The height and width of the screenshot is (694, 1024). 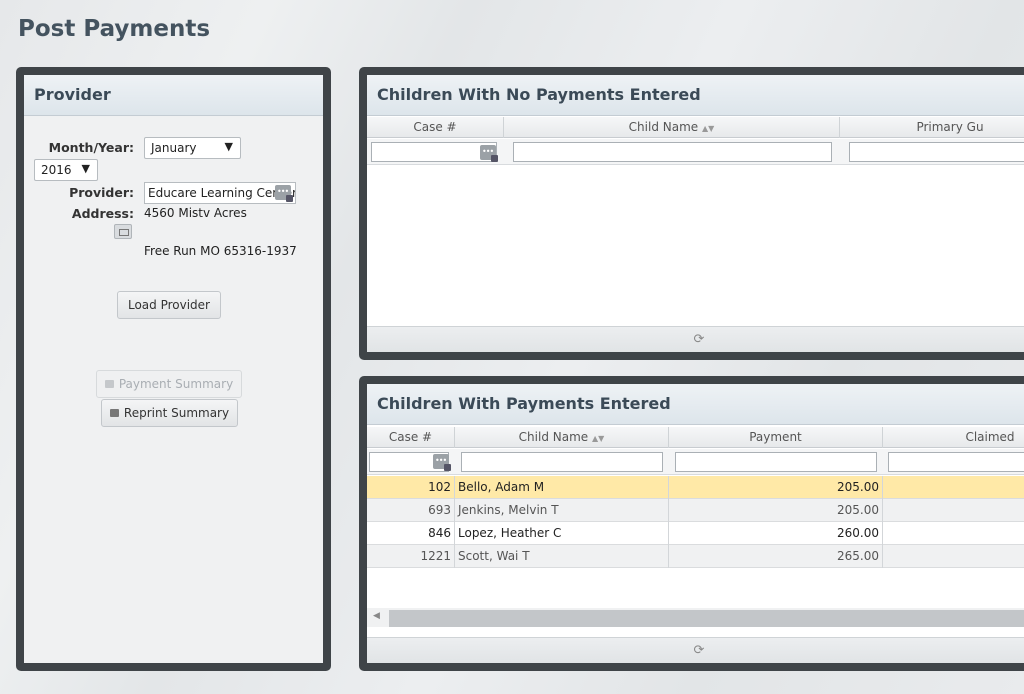 I want to click on payment-summary-label: Payment Summary, so click(x=176, y=384).